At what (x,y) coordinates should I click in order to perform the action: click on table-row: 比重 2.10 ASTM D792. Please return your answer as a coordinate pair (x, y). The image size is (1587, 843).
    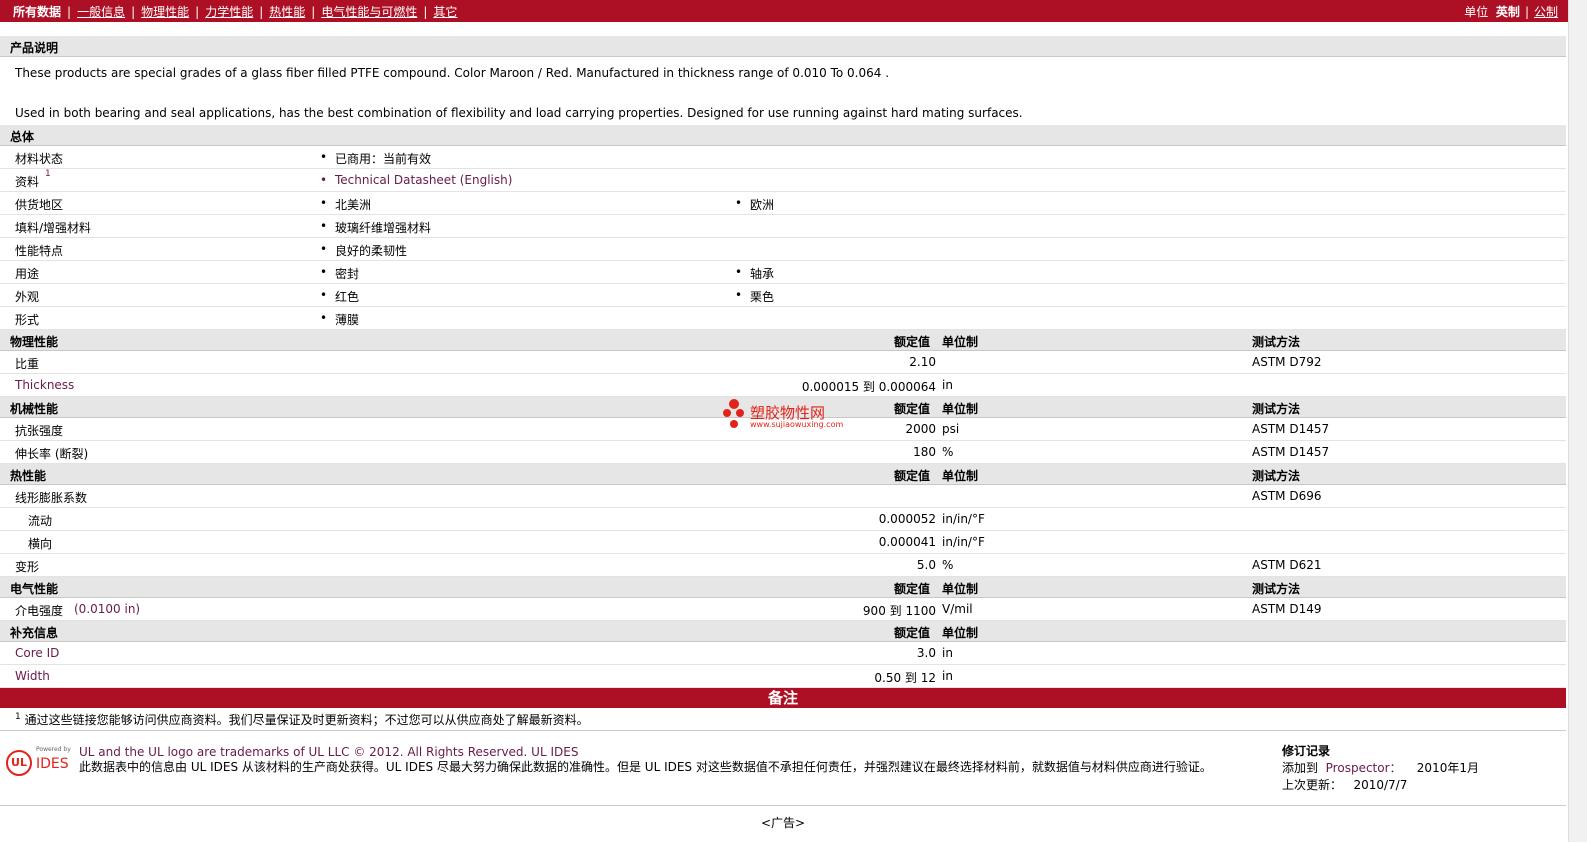
    Looking at the image, I should click on (783, 362).